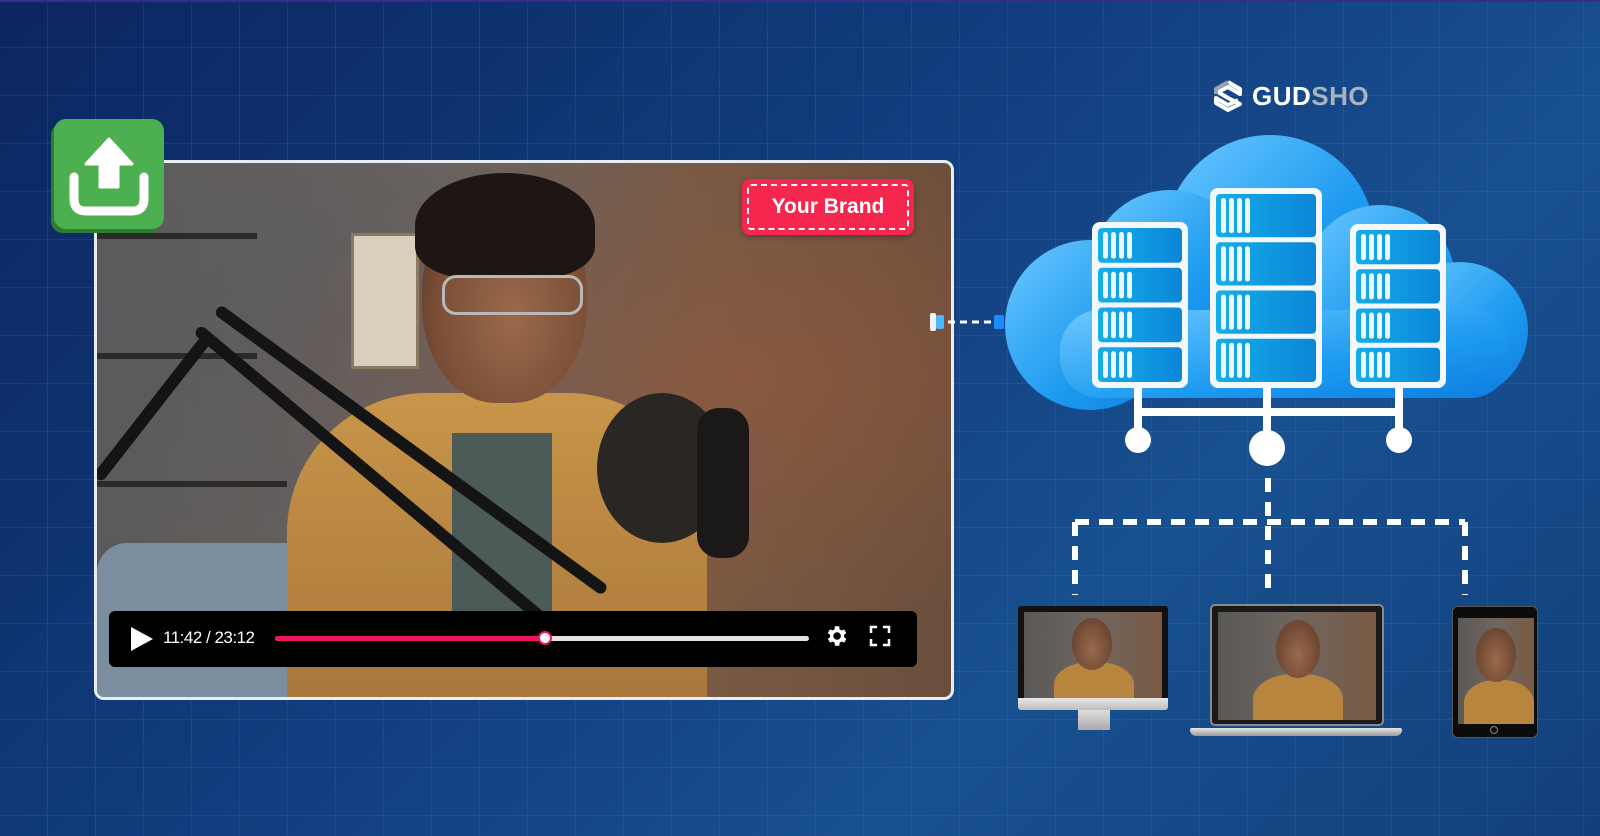 Image resolution: width=1600 pixels, height=836 pixels. I want to click on seek-bar, so click(542, 638).